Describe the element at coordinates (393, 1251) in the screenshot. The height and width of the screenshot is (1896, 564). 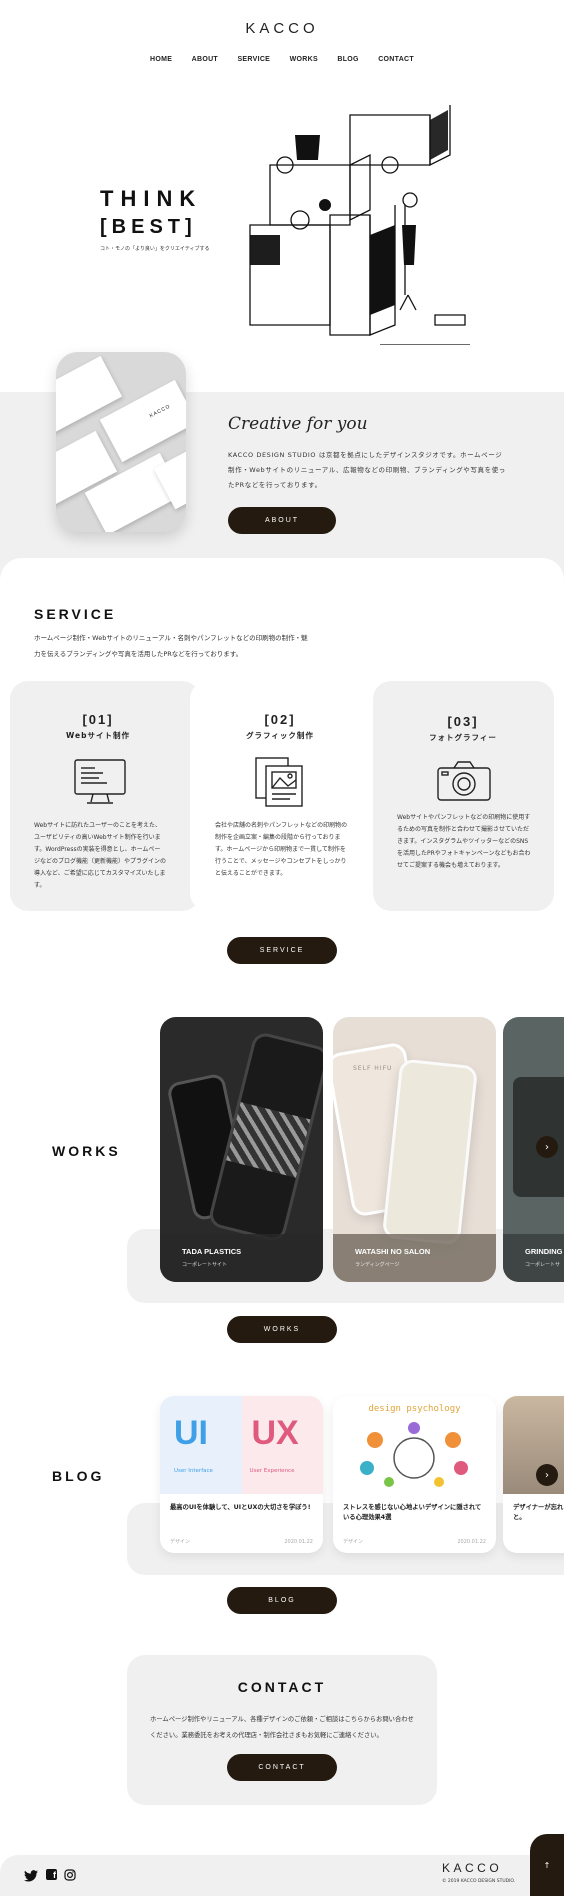
I see `work-name-2: WATASHI NO SALON` at that location.